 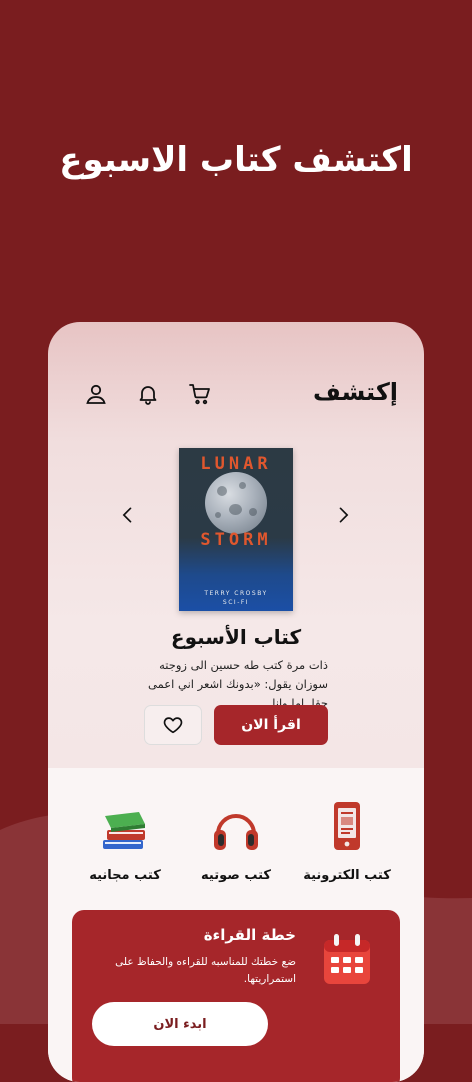 I want to click on cover-title-line2: STORM, so click(x=236, y=540).